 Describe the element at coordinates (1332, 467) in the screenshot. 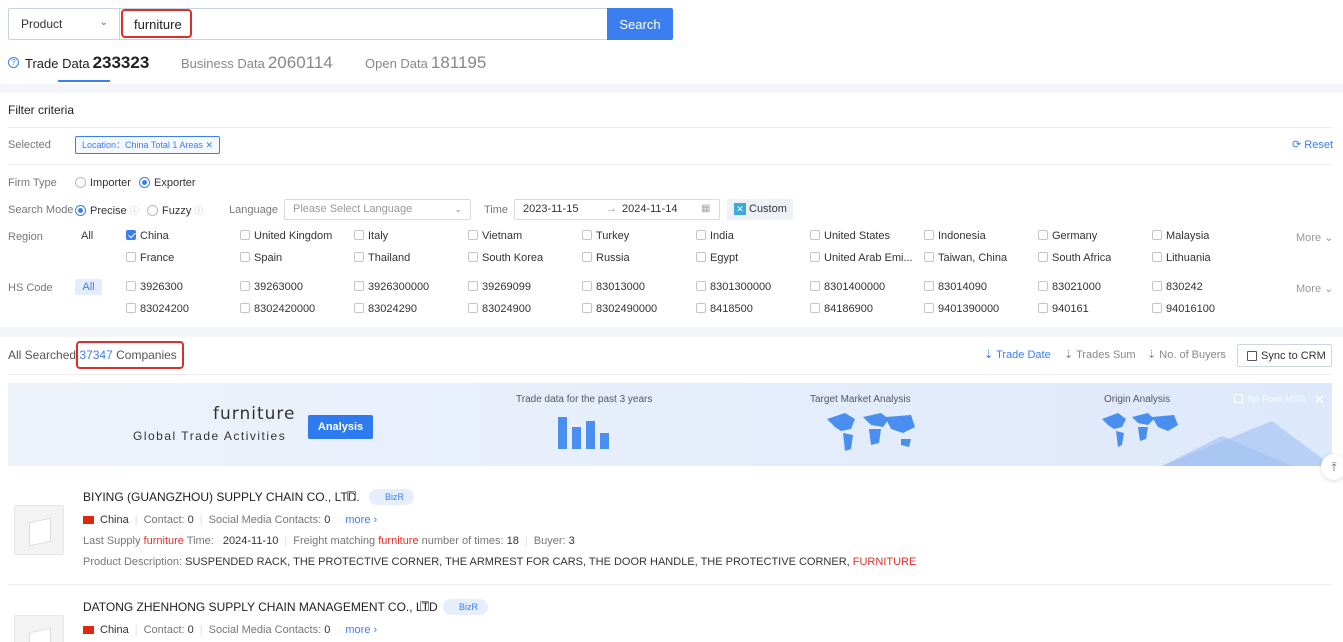

I see `back-to-top-icon: ⤒` at that location.